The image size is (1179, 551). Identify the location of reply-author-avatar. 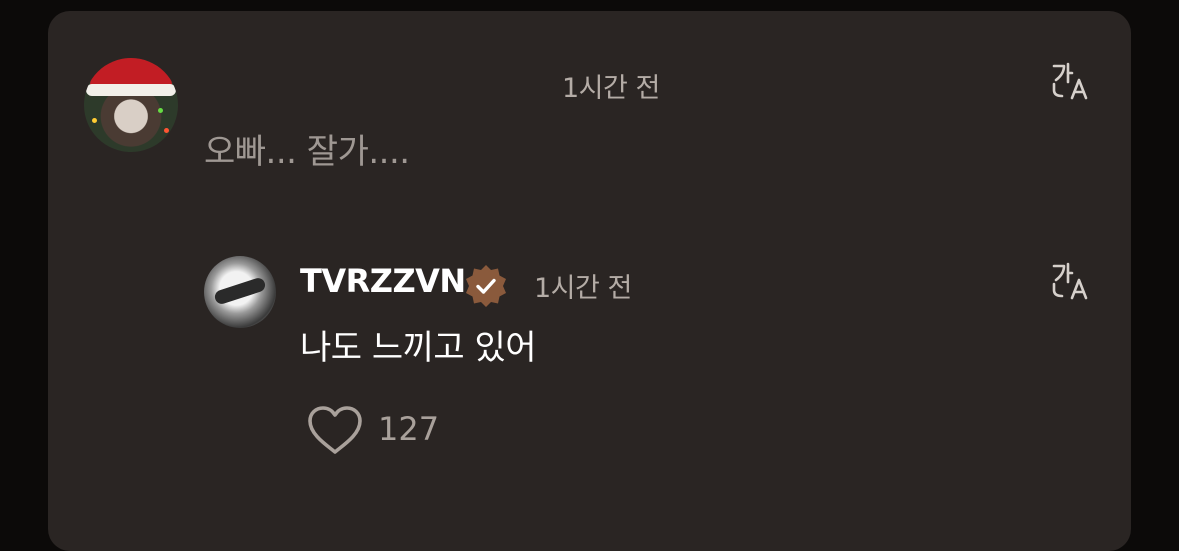
(240, 292).